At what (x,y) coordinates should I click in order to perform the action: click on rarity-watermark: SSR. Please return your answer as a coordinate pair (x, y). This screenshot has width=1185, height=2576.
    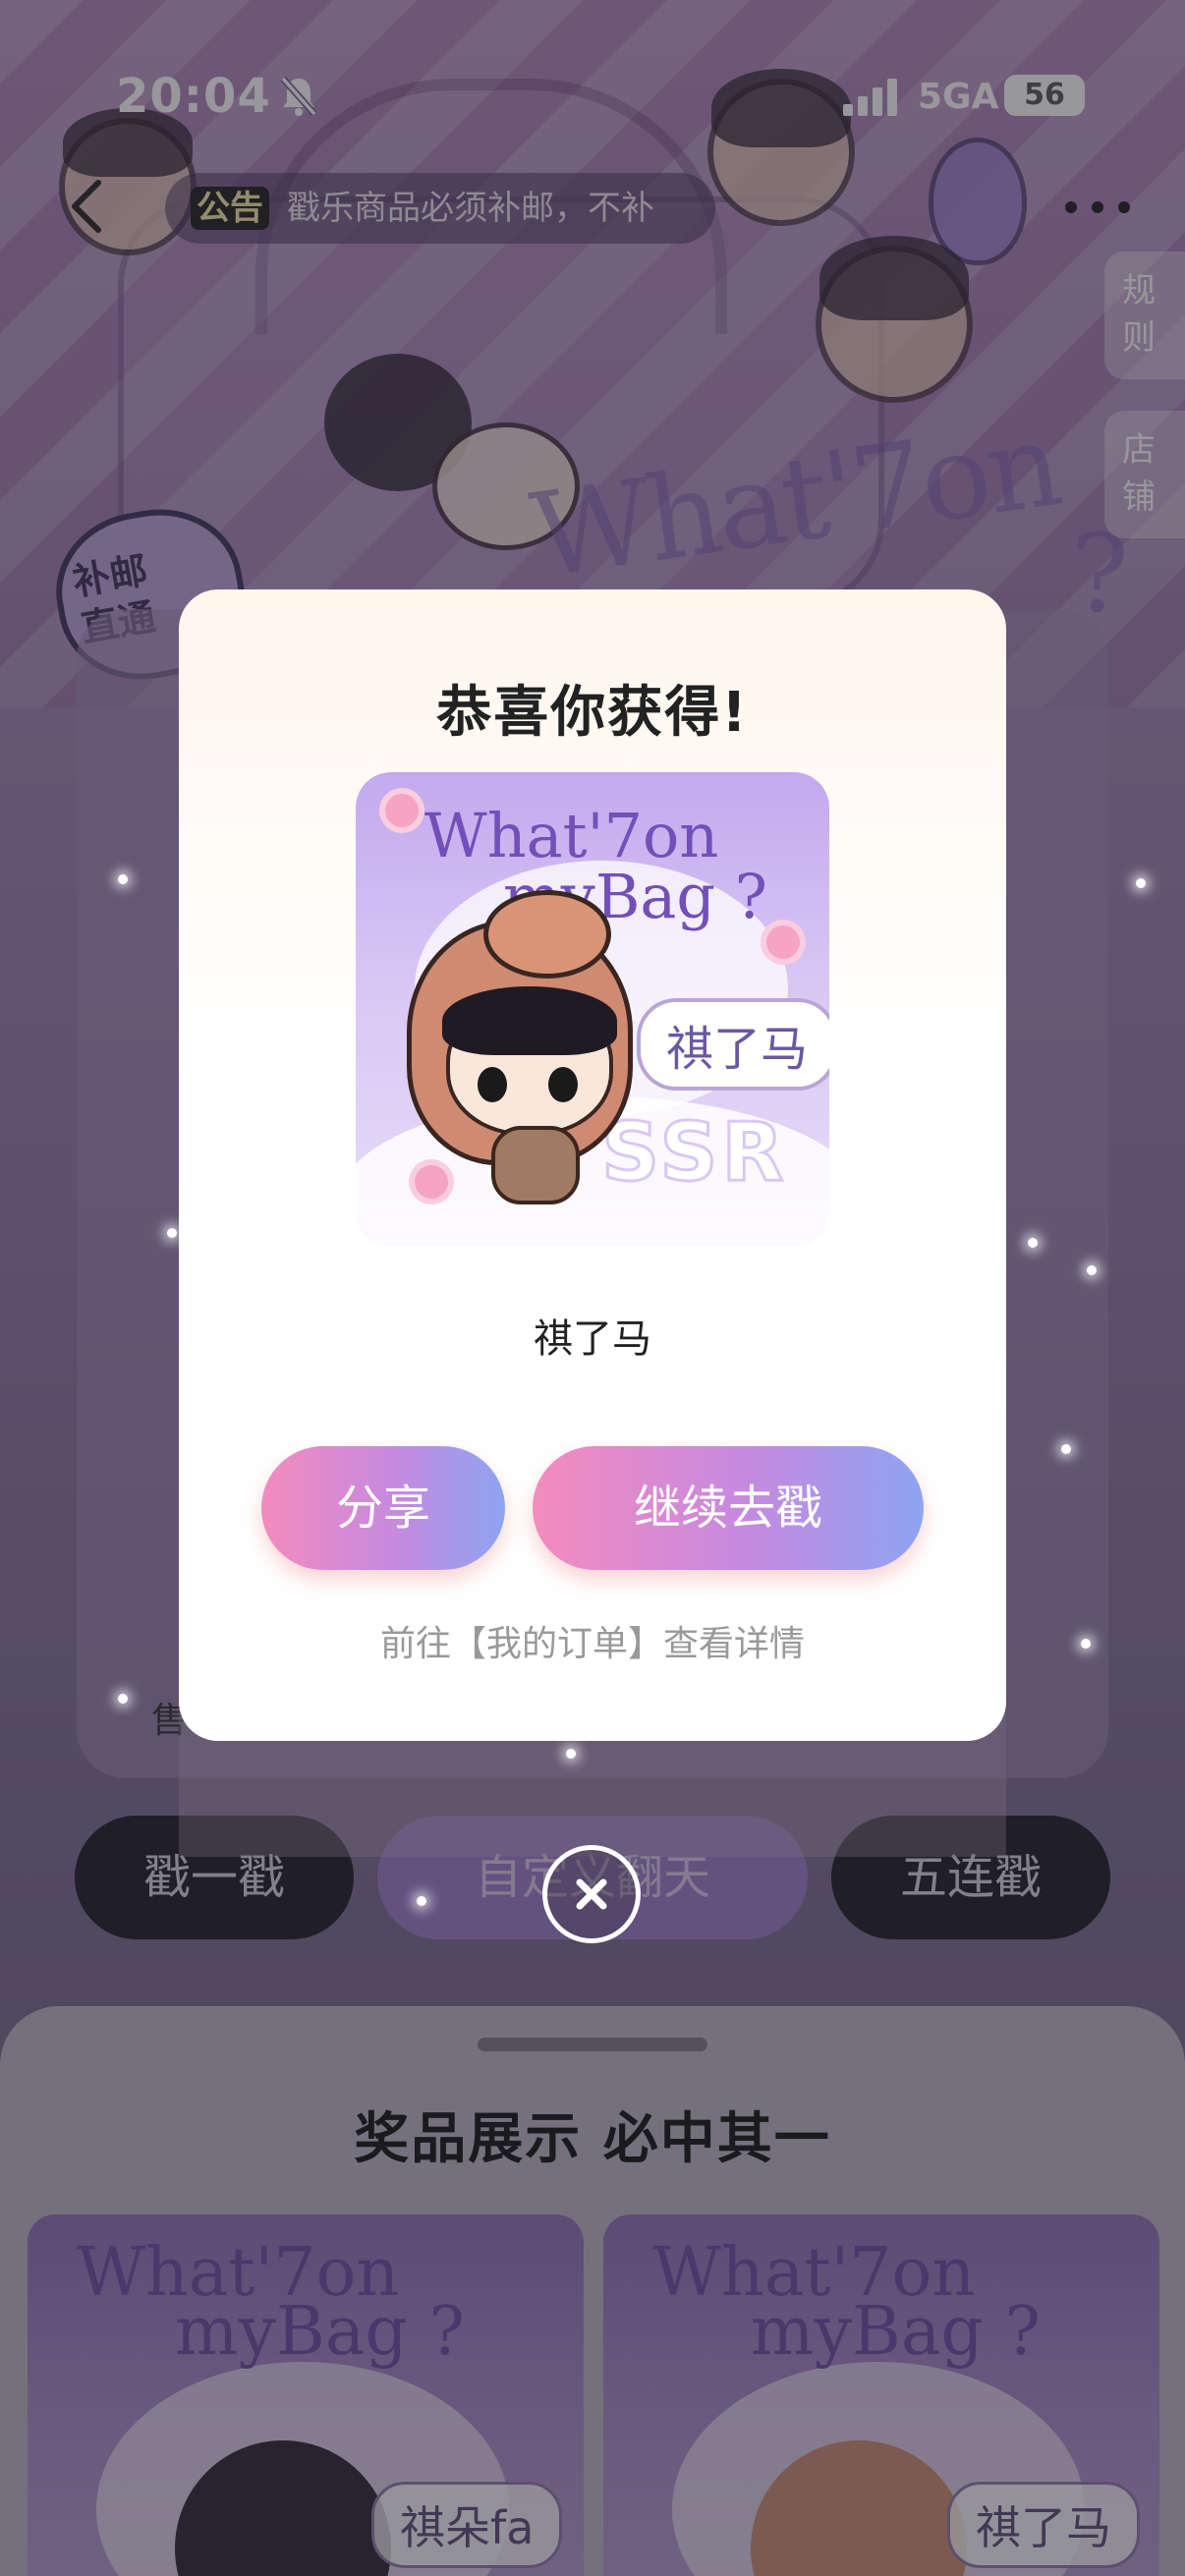
    Looking at the image, I should click on (694, 1153).